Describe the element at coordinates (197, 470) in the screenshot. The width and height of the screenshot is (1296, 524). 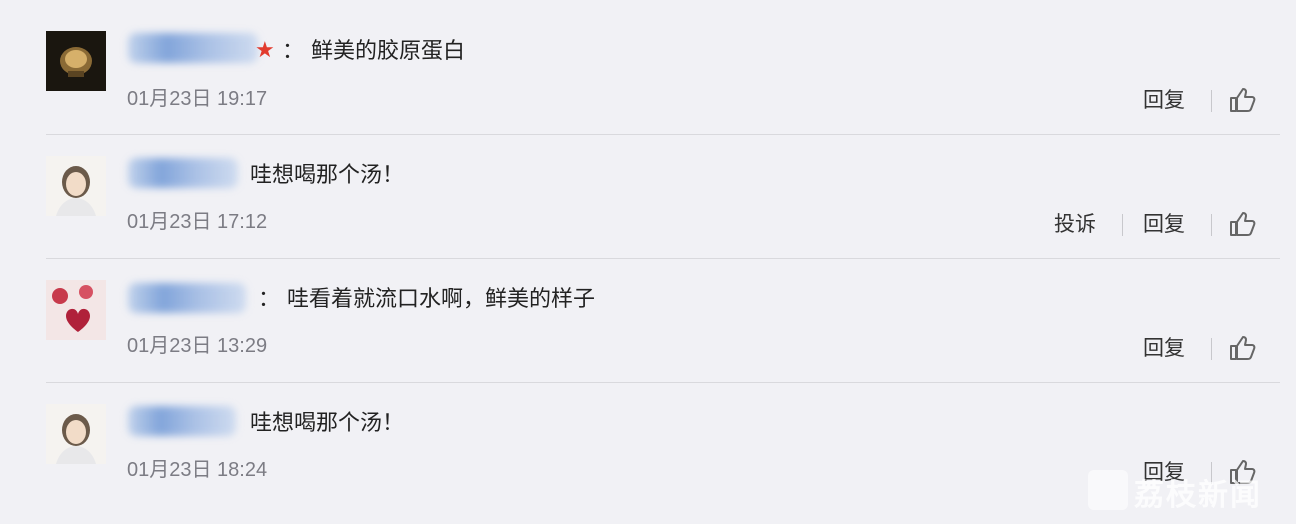
I see `comment-time: 01月23日 18:24` at that location.